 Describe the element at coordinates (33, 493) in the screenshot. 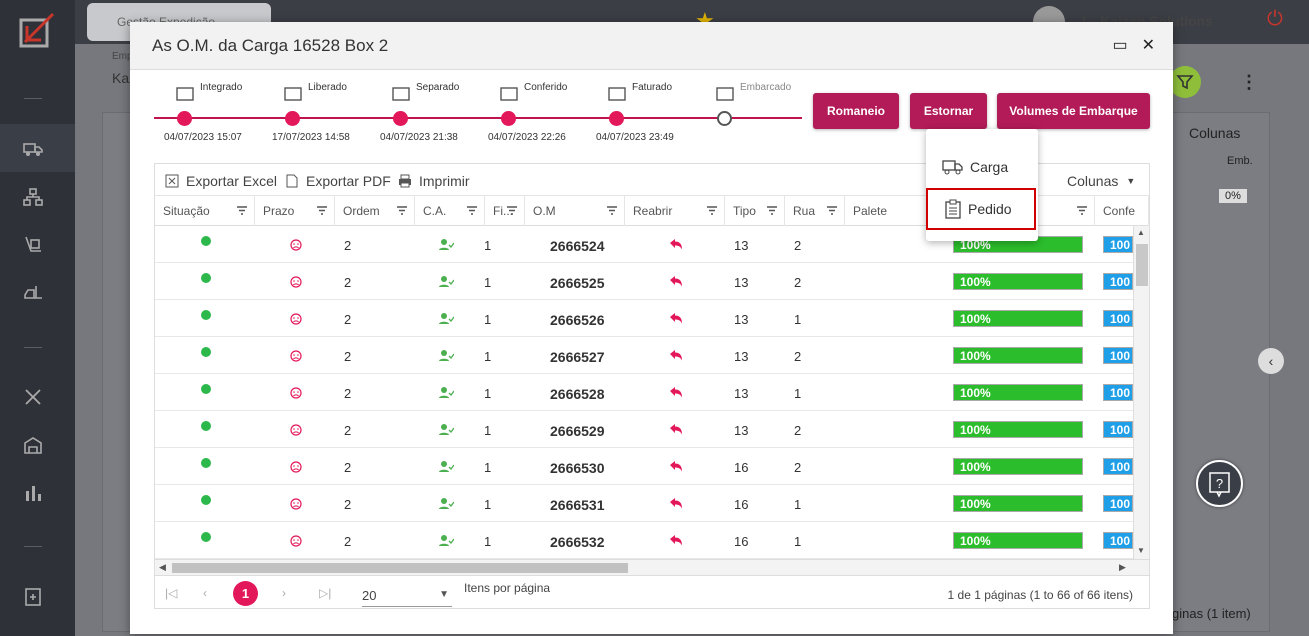

I see `bar-chart-icon` at that location.